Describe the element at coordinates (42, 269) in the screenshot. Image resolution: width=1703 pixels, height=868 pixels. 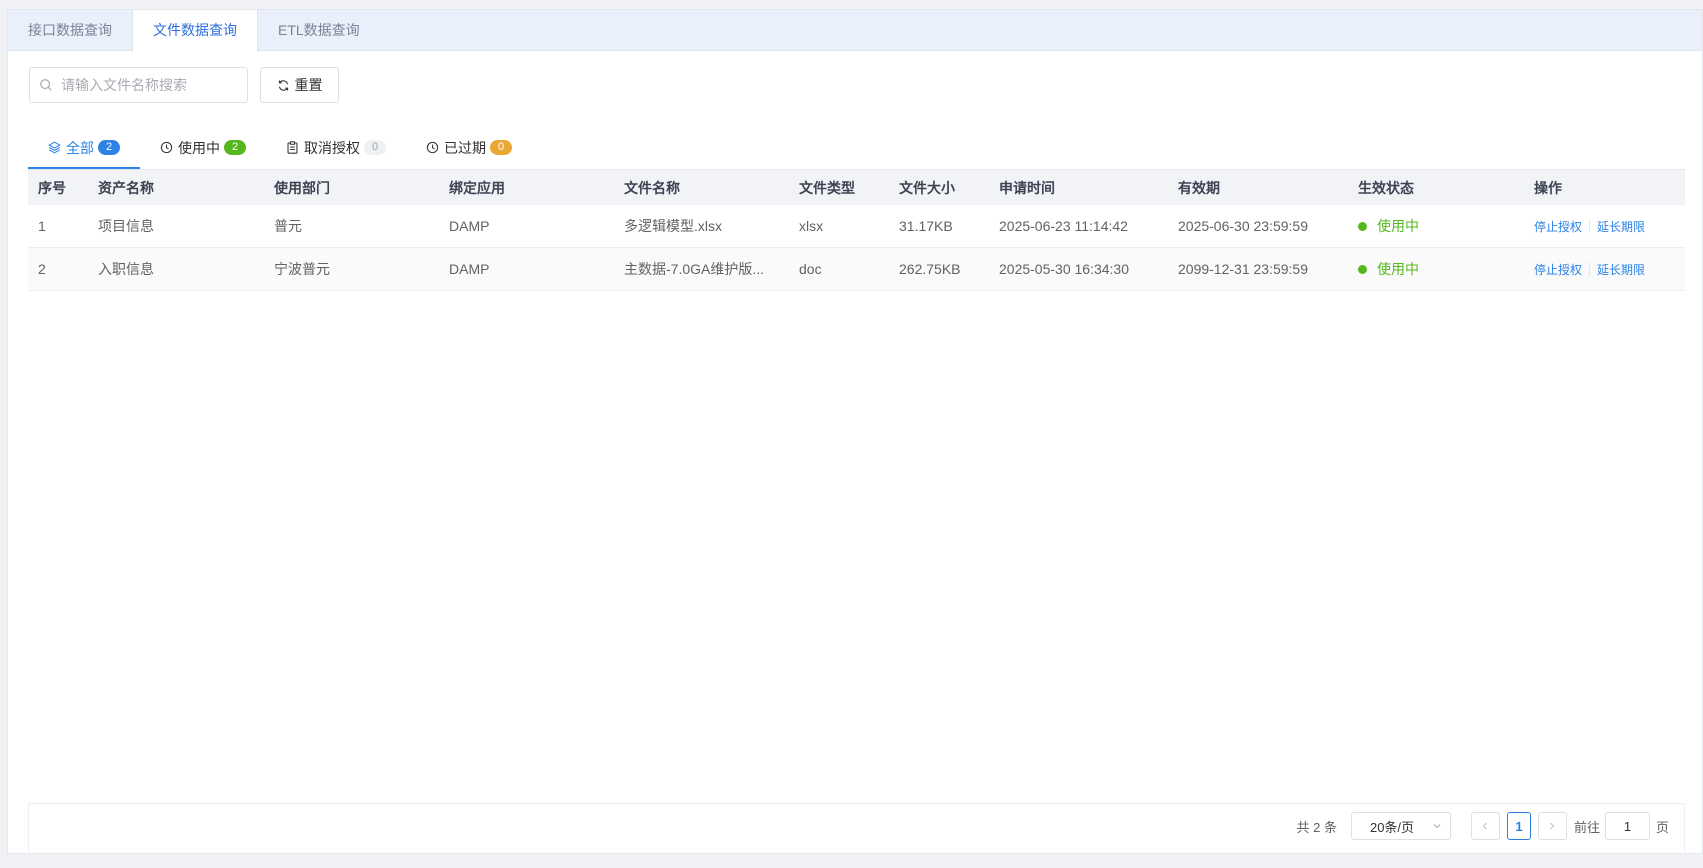
I see `cell-index: 2` at that location.